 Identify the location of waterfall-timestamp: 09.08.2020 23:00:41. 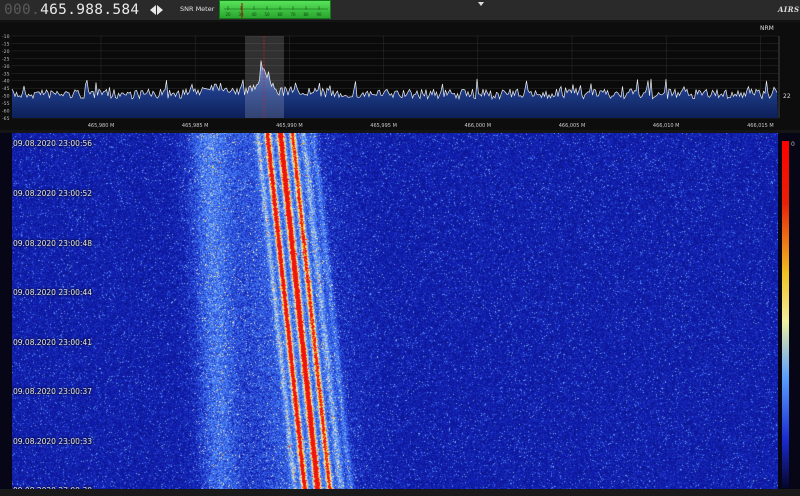
(53, 342).